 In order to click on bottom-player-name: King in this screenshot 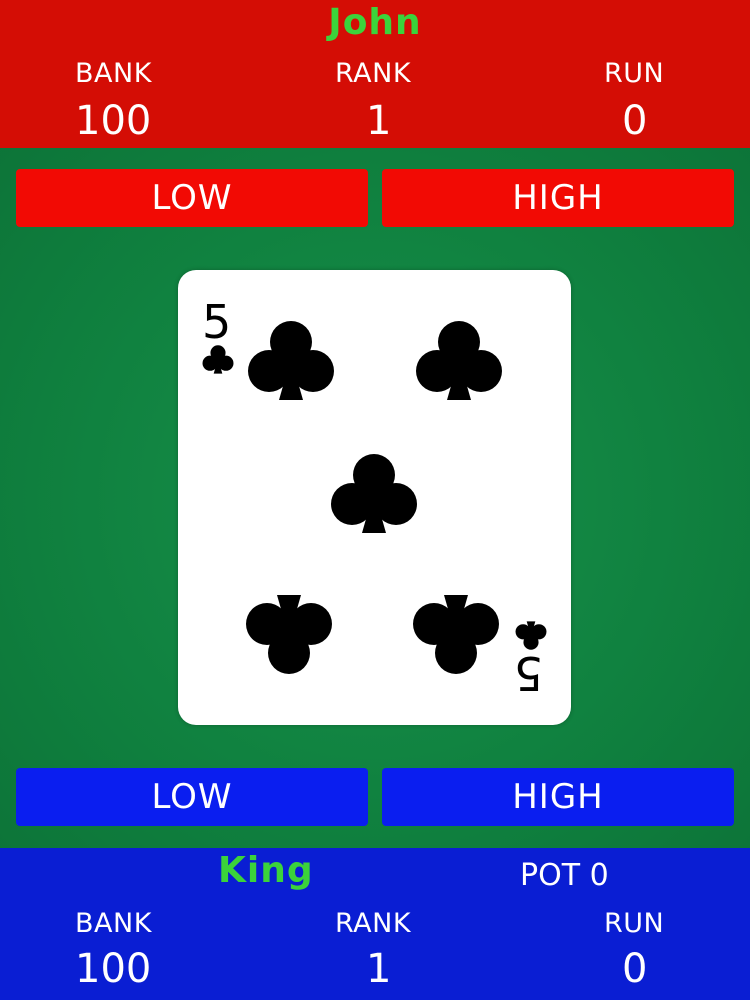, I will do `click(266, 870)`.